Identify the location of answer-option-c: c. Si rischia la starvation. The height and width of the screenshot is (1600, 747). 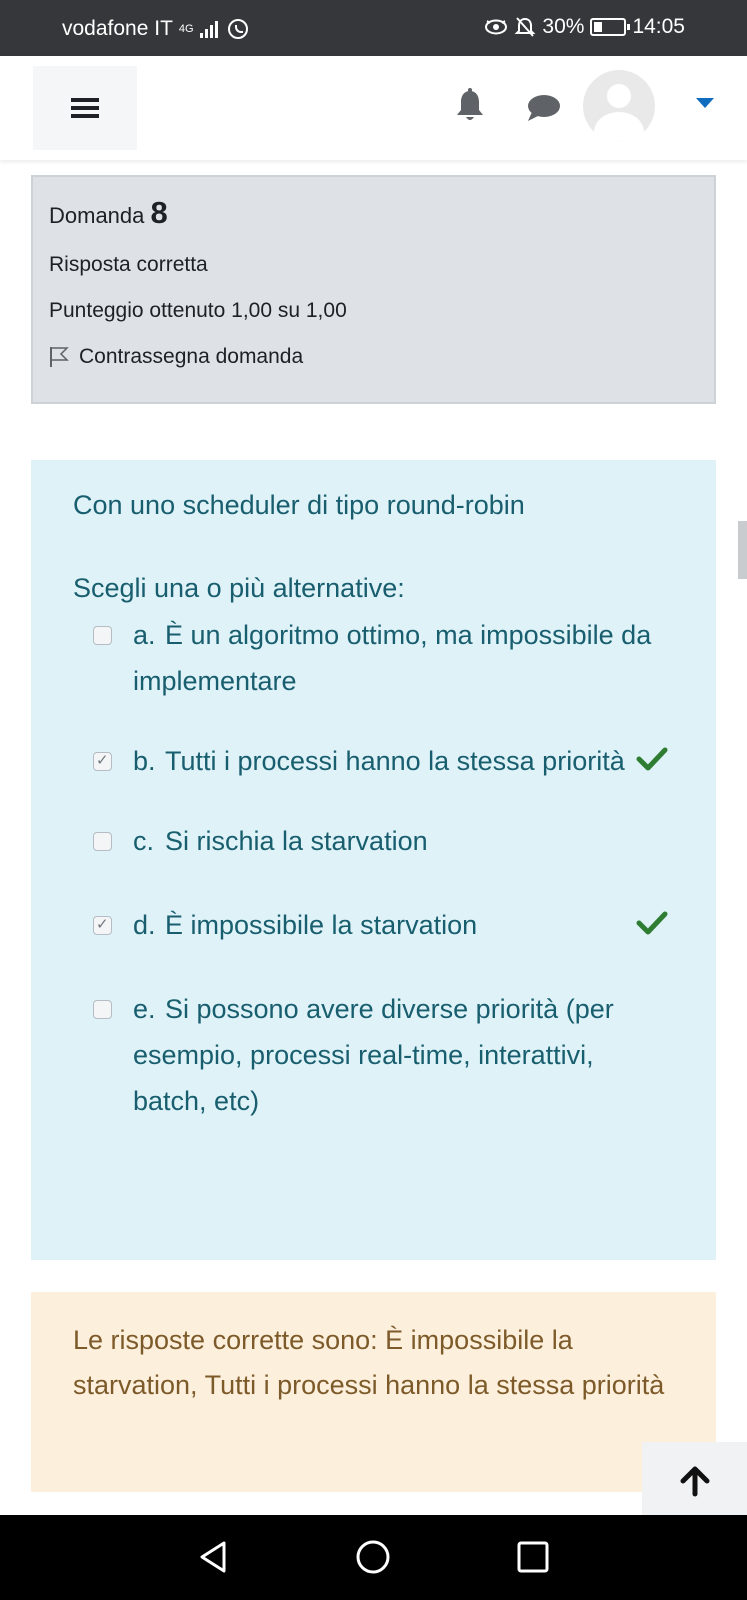
(373, 841).